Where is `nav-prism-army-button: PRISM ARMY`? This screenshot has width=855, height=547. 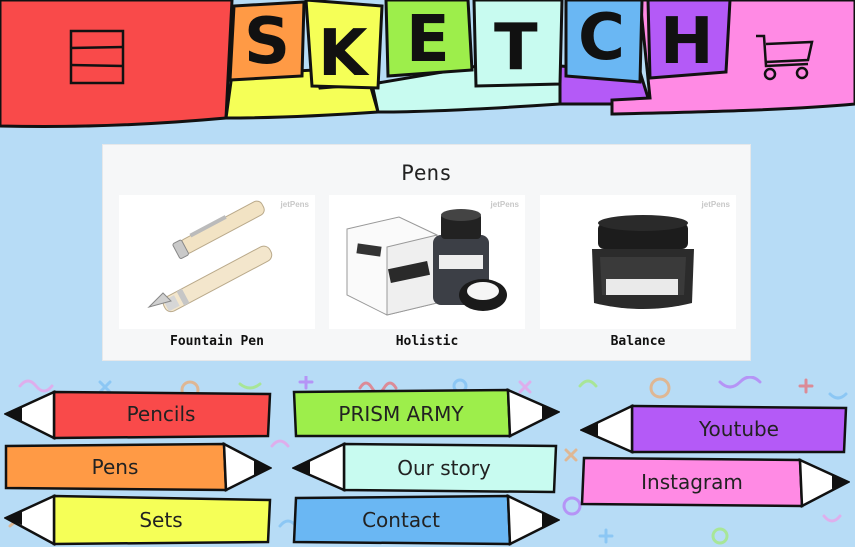 nav-prism-army-button: PRISM ARMY is located at coordinates (426, 414).